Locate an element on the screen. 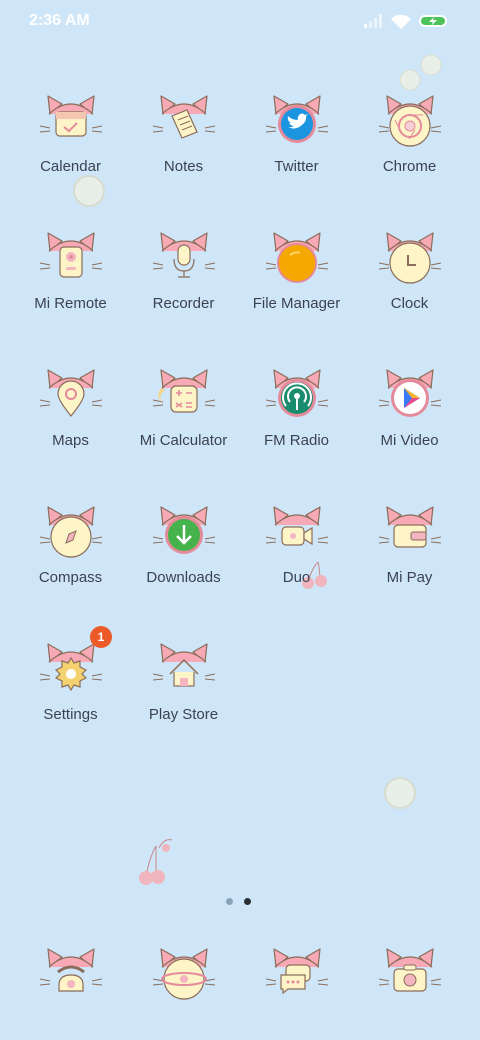  app-label: Mi Pay is located at coordinates (409, 577).